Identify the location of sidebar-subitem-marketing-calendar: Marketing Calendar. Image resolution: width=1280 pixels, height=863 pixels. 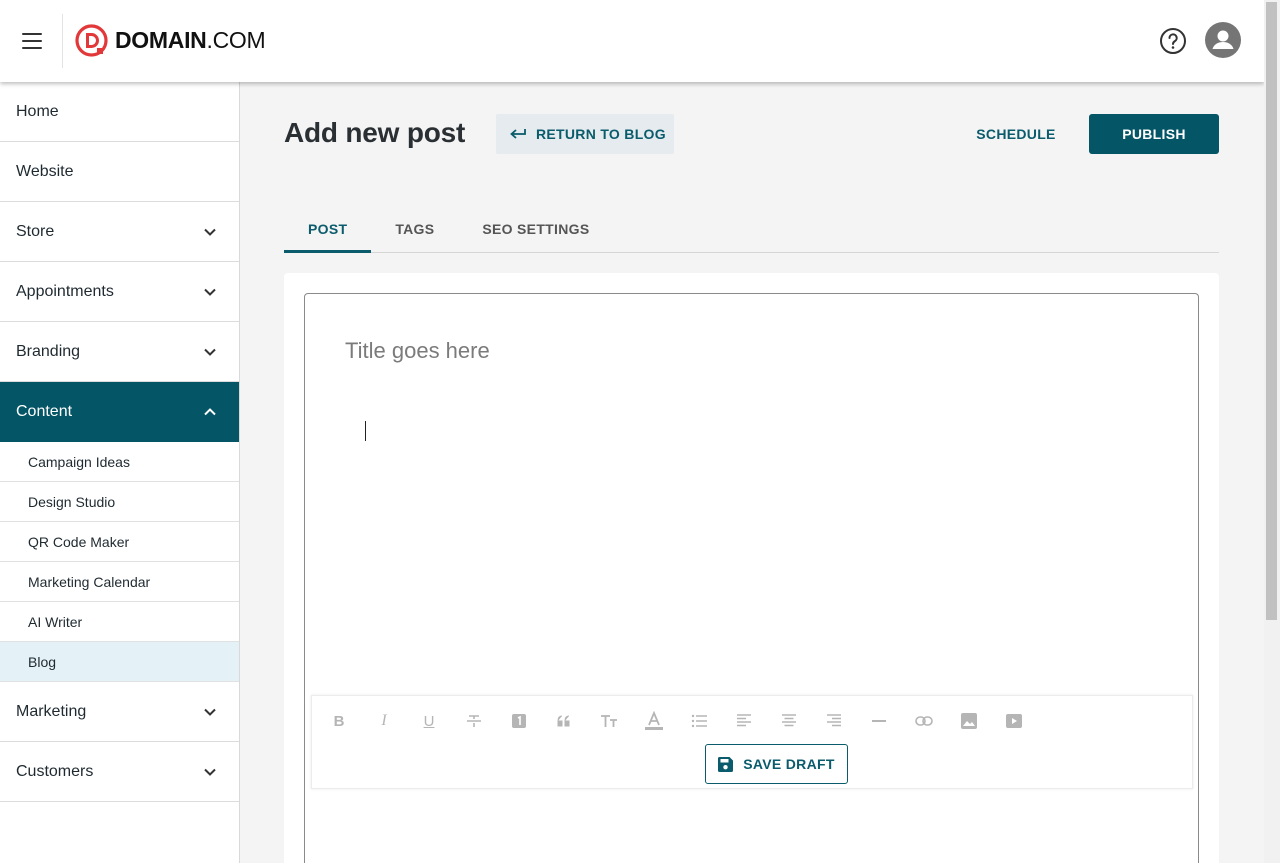
(119, 582).